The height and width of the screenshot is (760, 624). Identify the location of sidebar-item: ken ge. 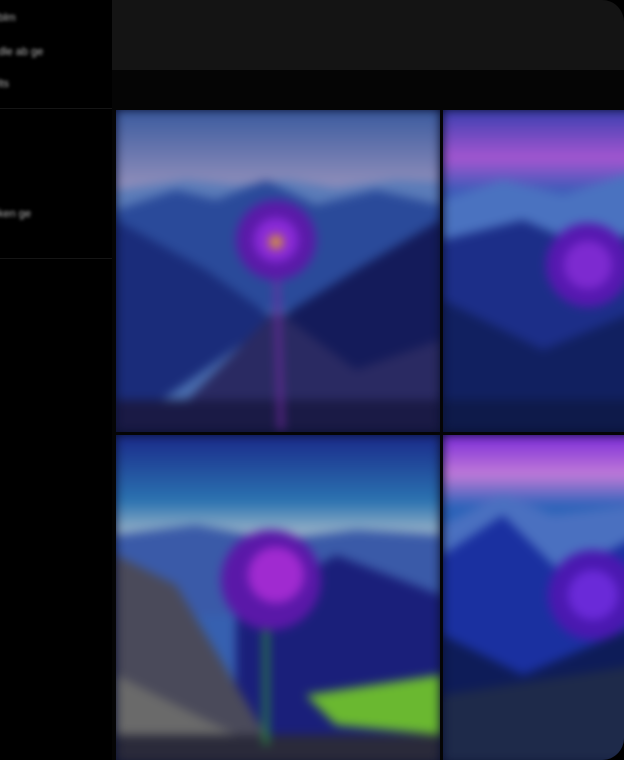
(15, 214).